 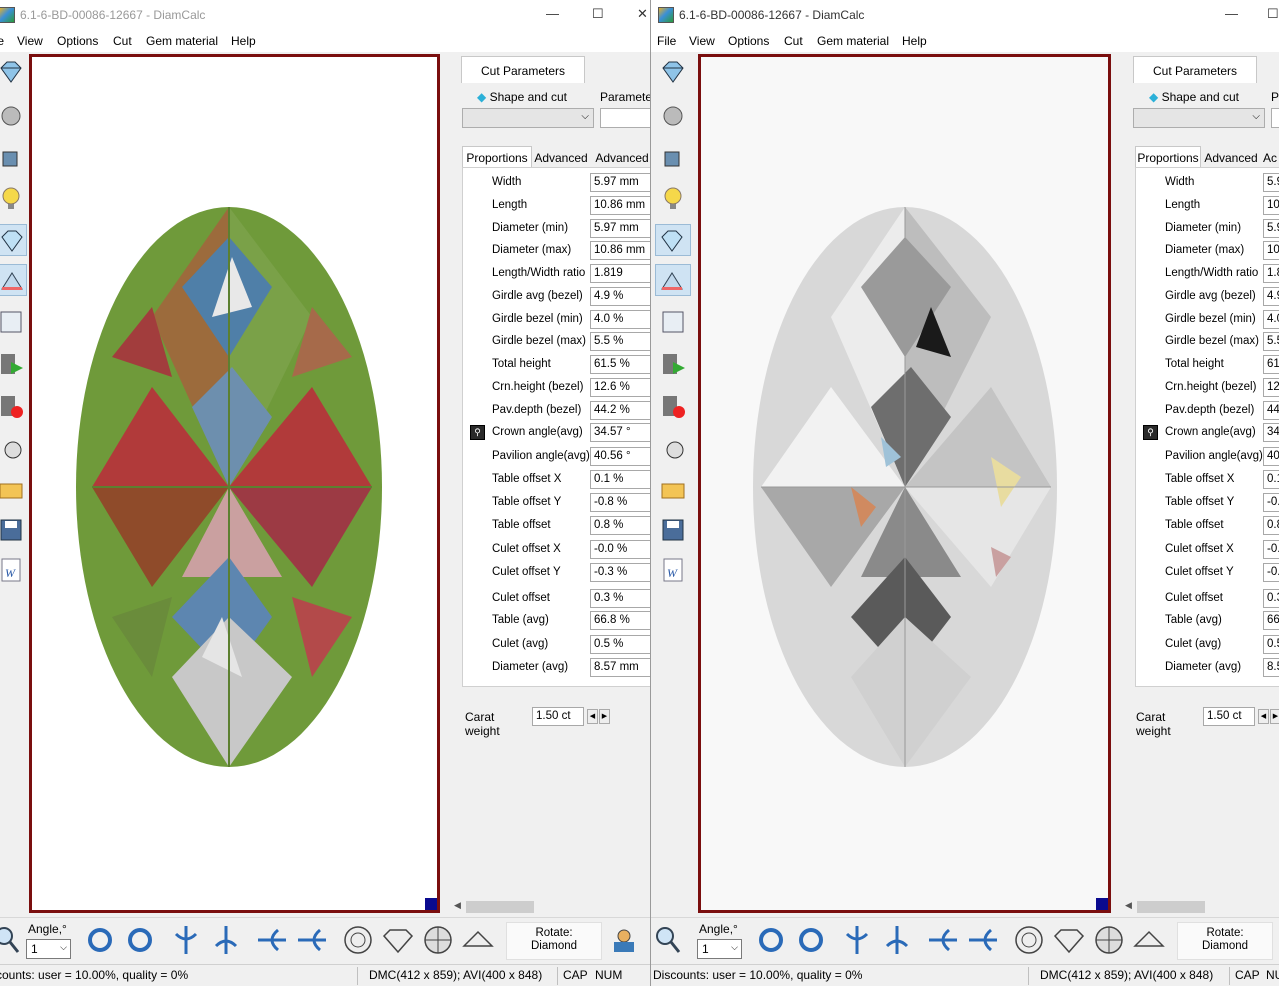 I want to click on parameter-value-input: 44.2 %, so click(x=620, y=410).